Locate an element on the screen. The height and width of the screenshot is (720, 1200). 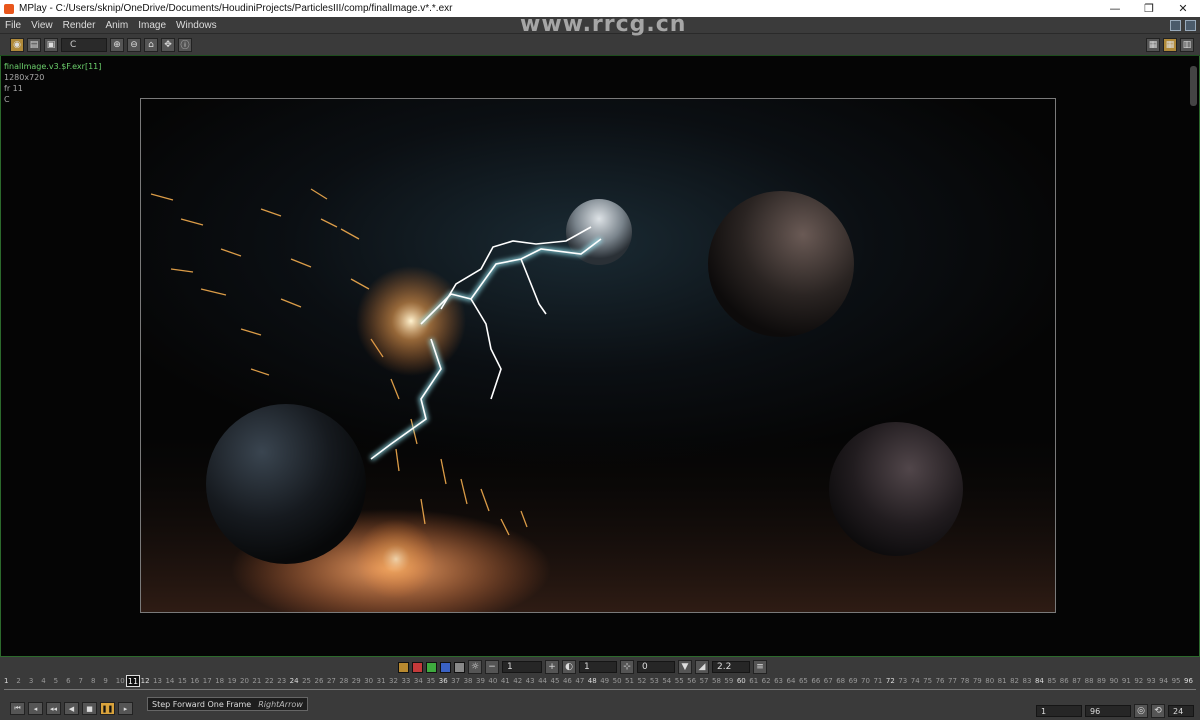
menu-windows: Windows is located at coordinates (196, 25).